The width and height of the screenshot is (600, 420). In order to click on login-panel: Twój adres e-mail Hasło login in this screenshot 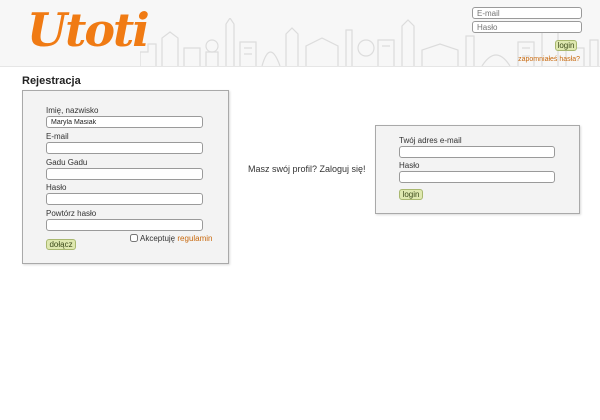, I will do `click(477, 169)`.